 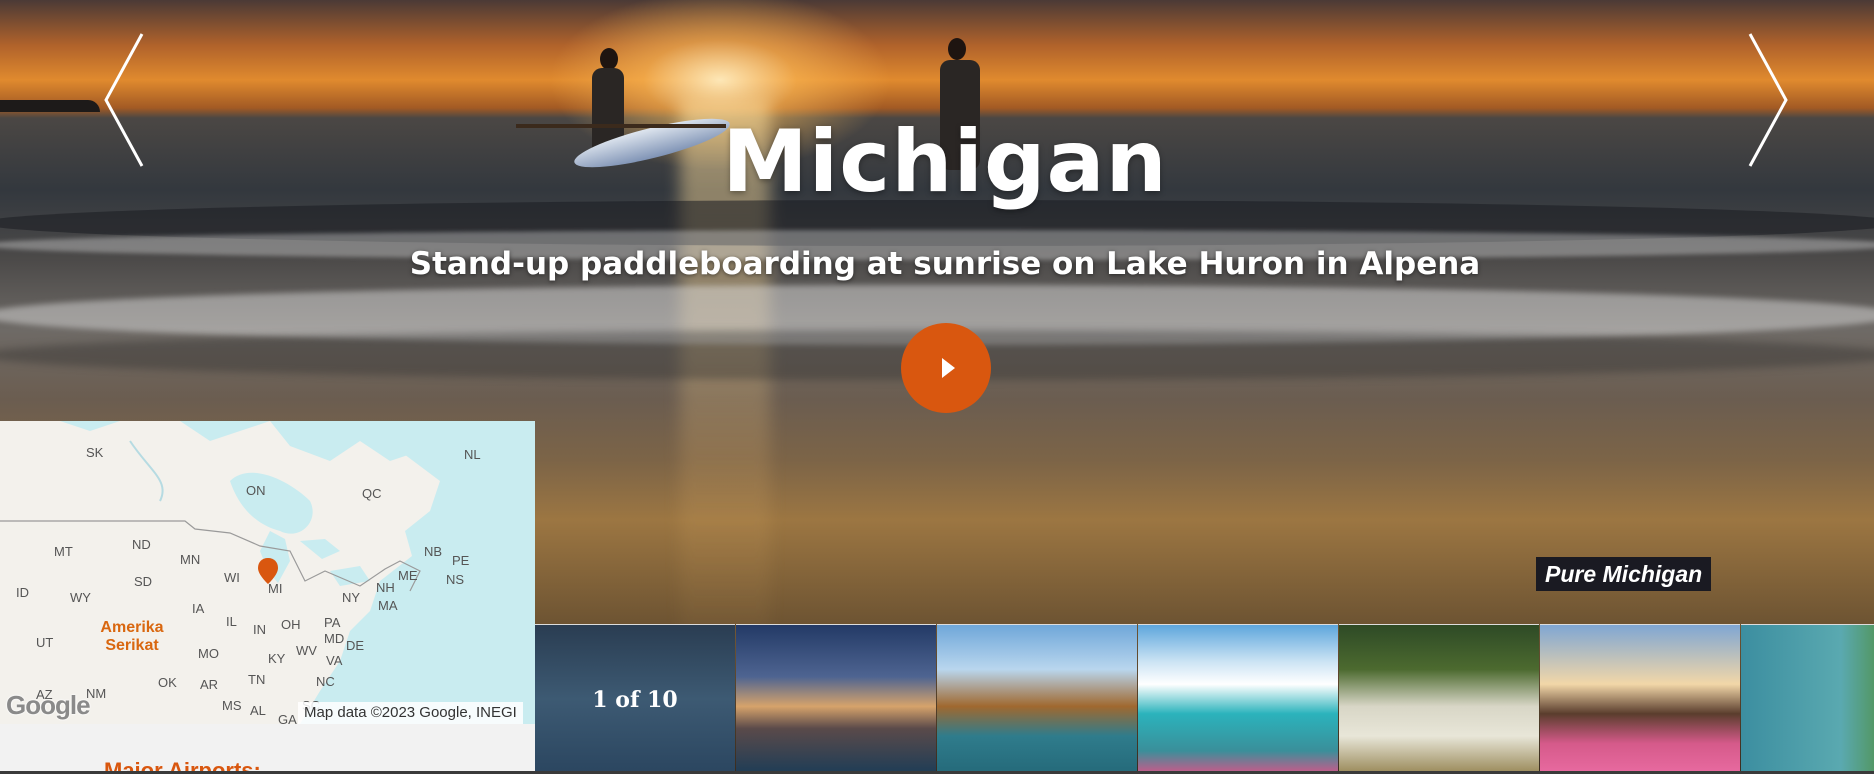 I want to click on map-label: DE, so click(x=355, y=645).